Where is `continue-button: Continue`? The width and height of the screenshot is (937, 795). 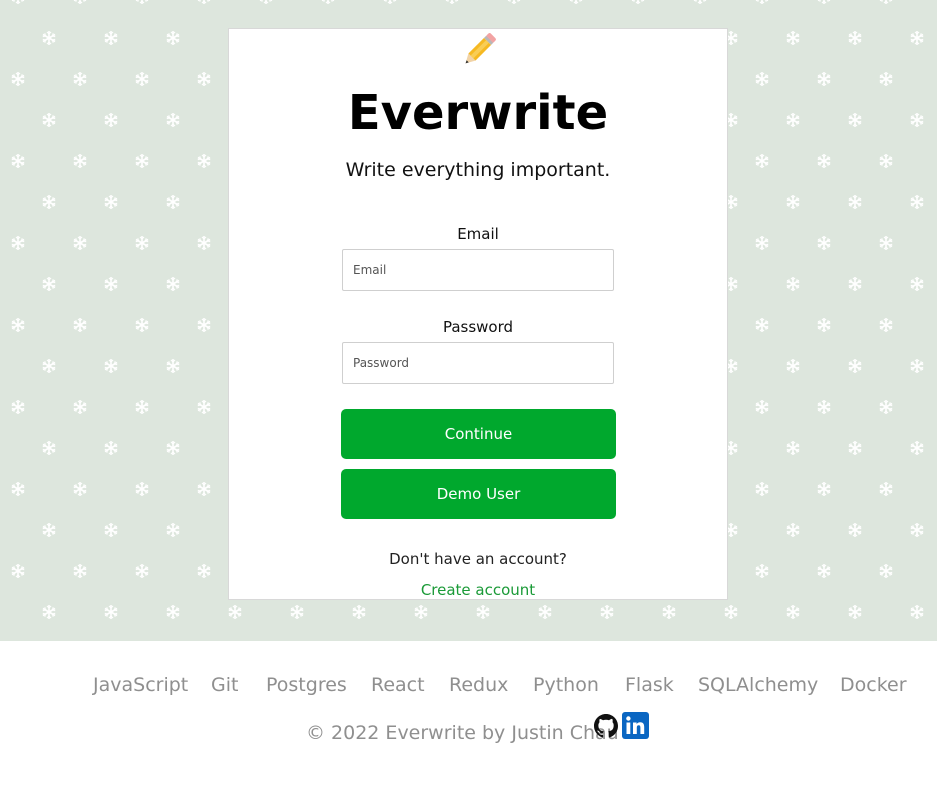 continue-button: Continue is located at coordinates (478, 434).